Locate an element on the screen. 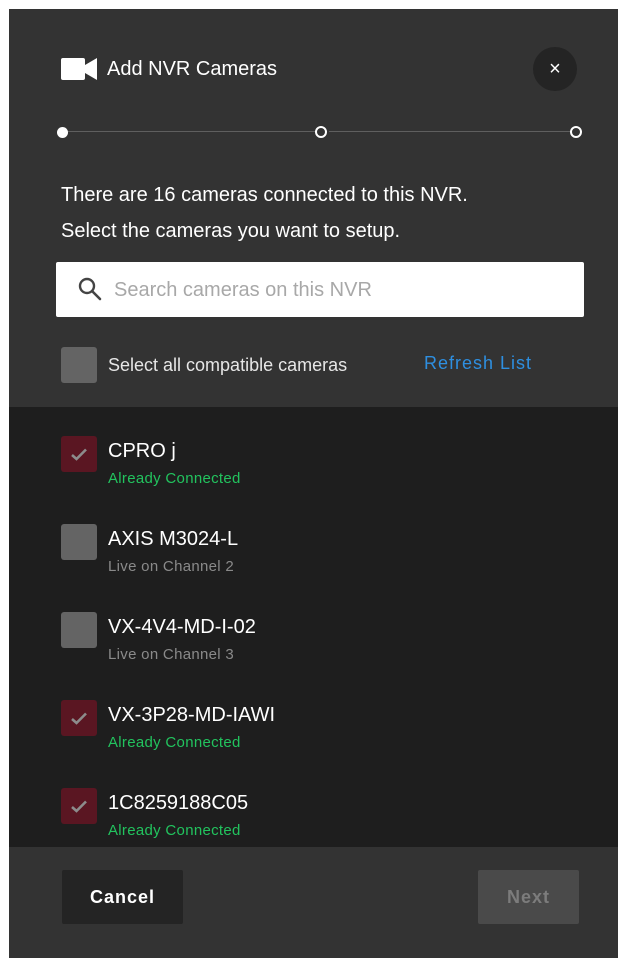  cancel-button: Cancel is located at coordinates (122, 897).